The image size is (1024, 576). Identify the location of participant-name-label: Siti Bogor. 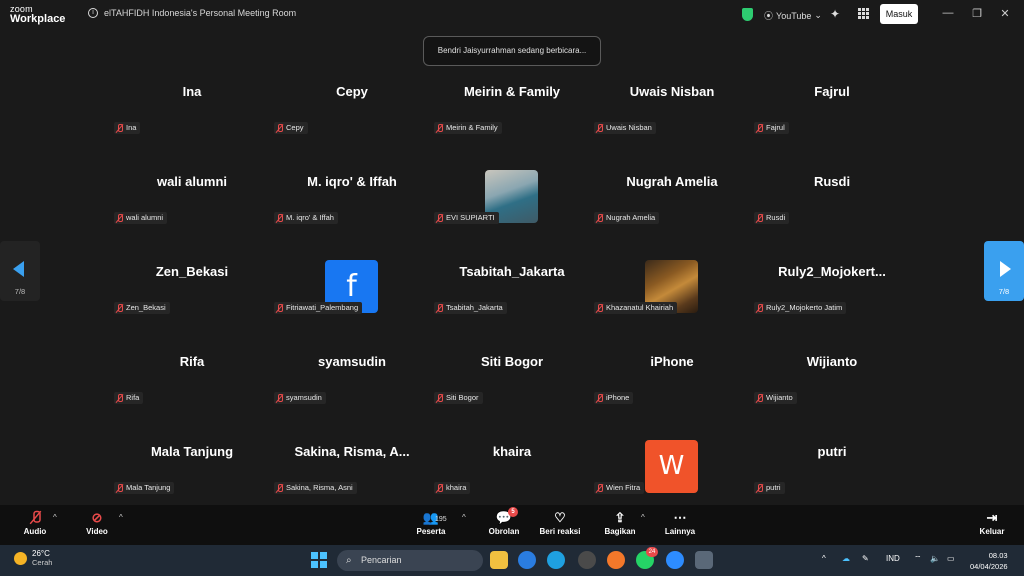
(458, 398).